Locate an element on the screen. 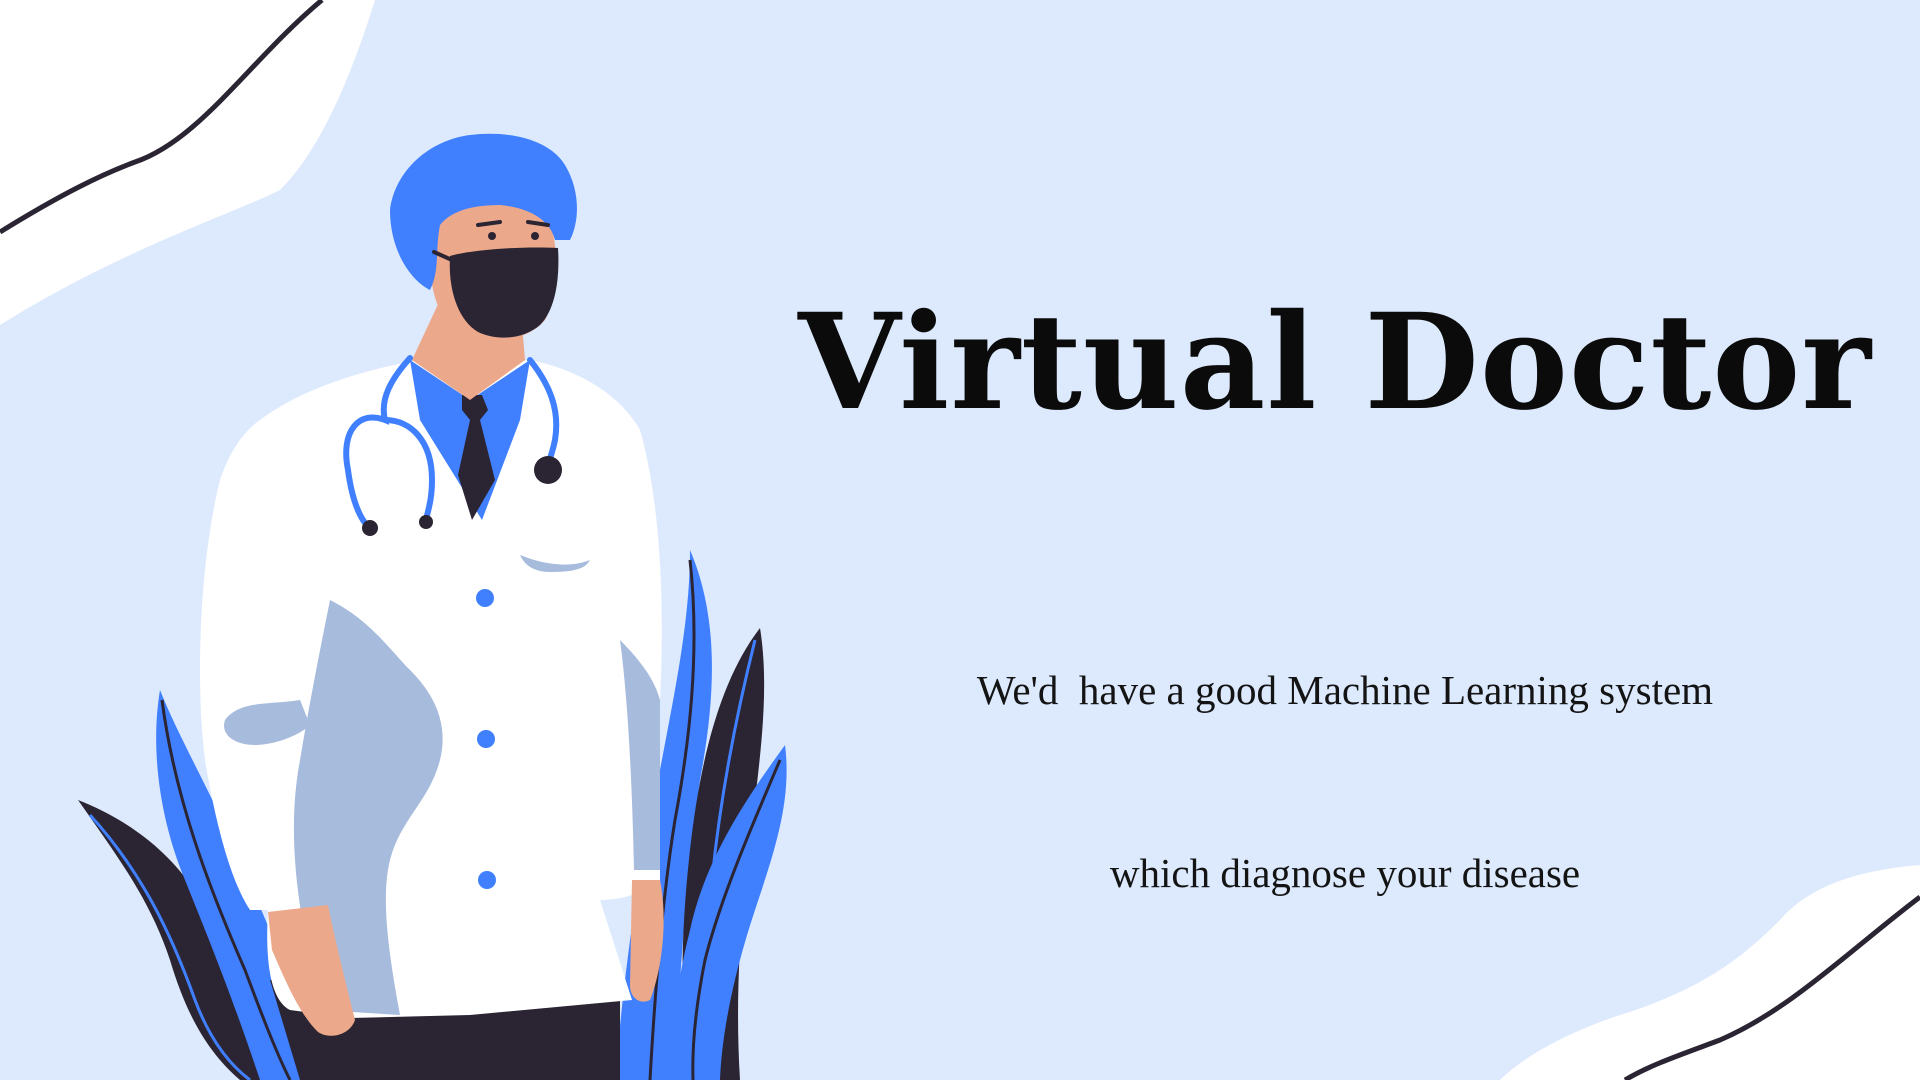 The height and width of the screenshot is (1080, 1920). subtitle-line: which diagnose your disease is located at coordinates (1345, 873).